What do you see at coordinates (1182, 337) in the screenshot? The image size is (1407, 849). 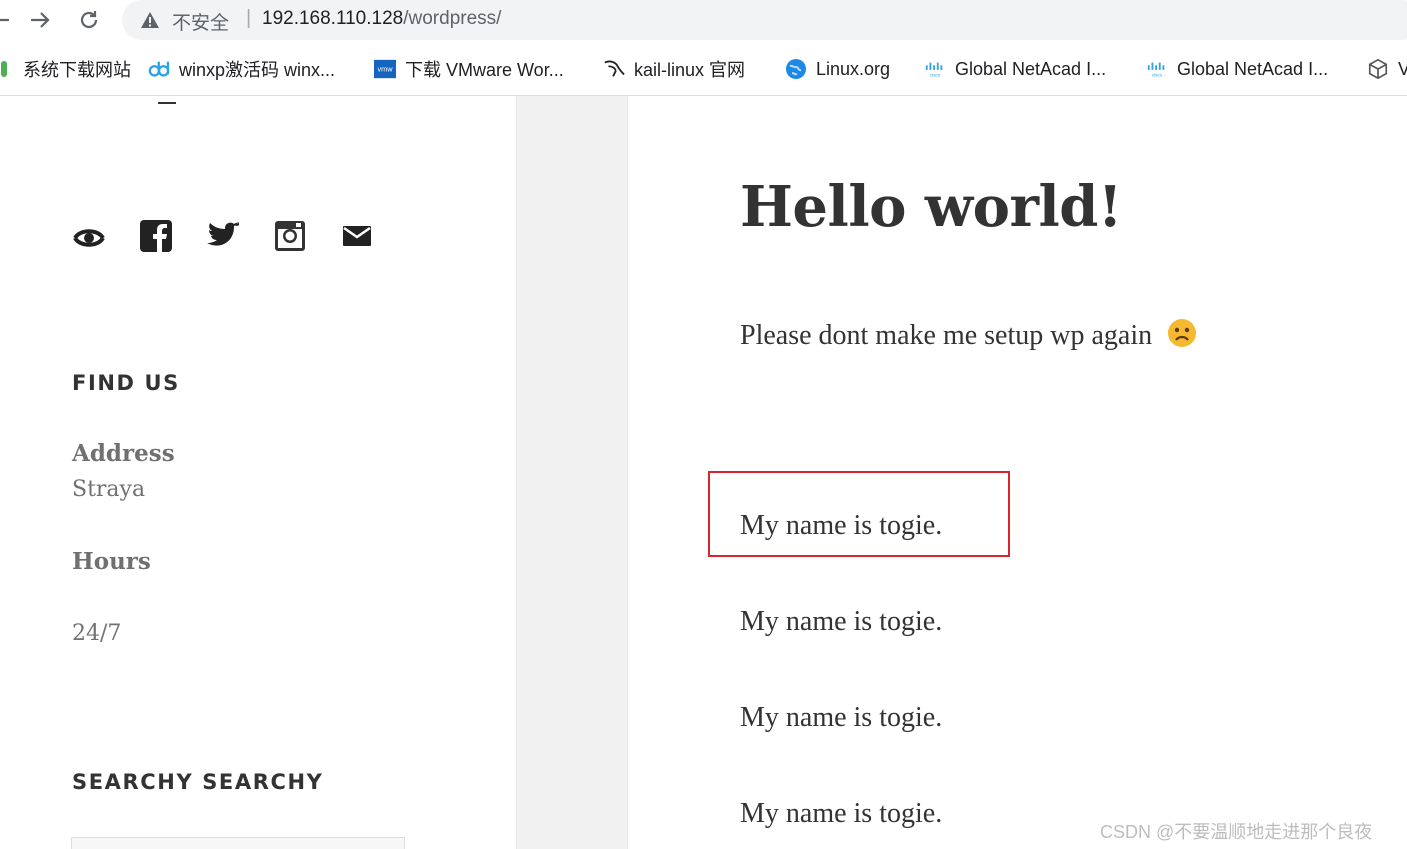 I see `sad-face-emoji` at bounding box center [1182, 337].